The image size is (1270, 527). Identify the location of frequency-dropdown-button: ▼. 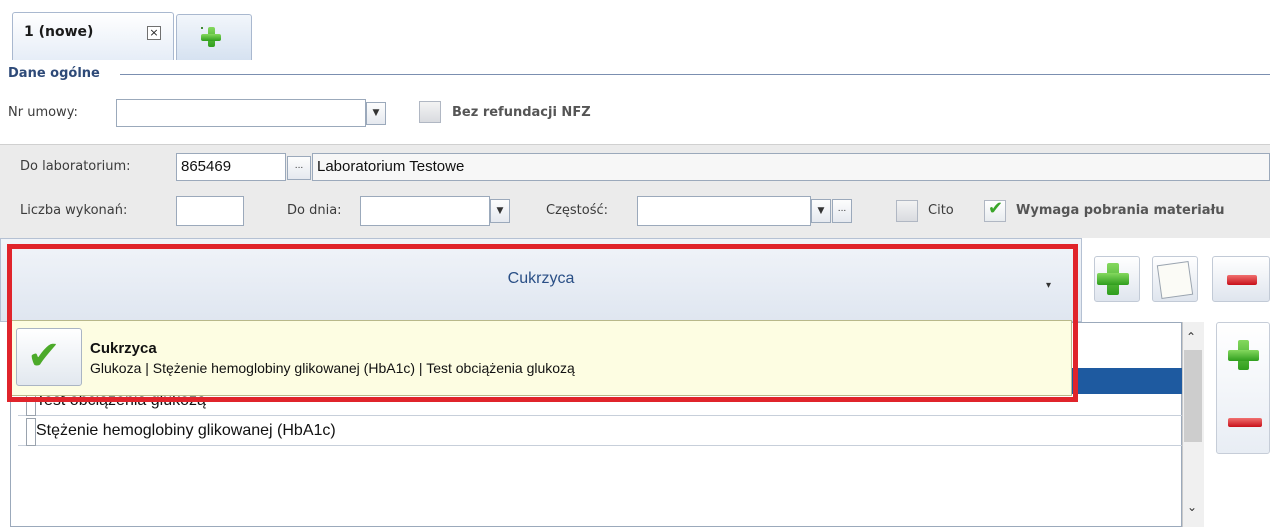
(821, 211).